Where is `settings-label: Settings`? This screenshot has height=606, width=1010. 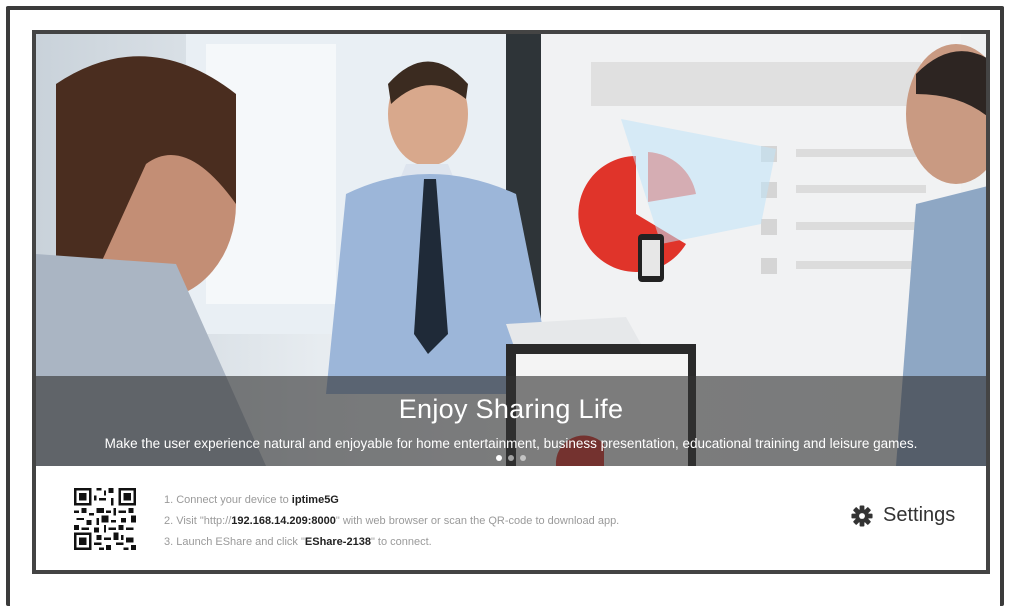 settings-label: Settings is located at coordinates (919, 515).